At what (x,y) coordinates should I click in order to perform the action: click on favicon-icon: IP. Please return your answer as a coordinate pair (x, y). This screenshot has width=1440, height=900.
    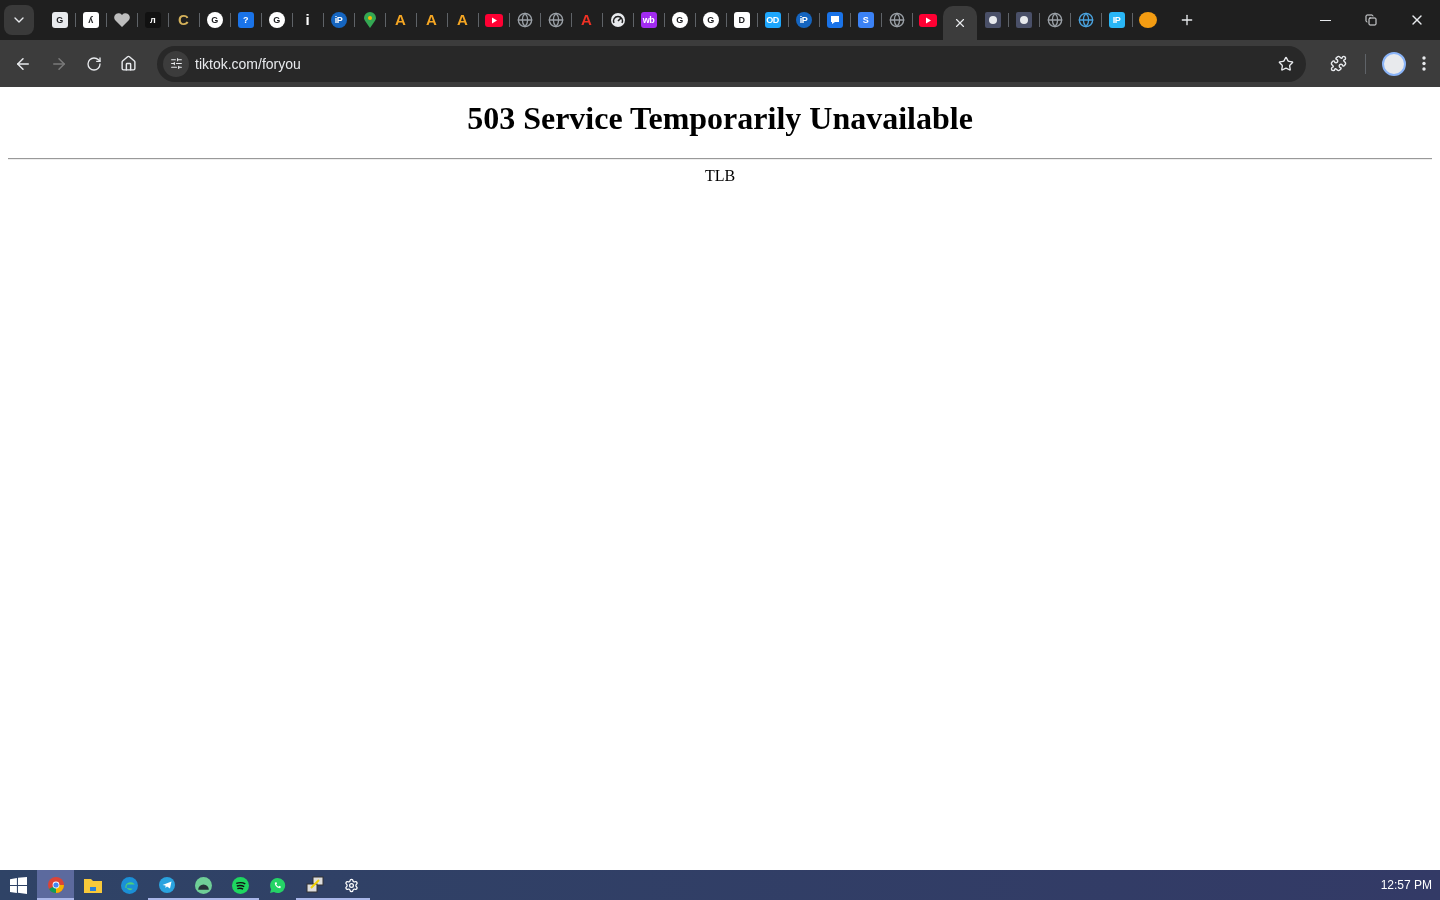
    Looking at the image, I should click on (1116, 20).